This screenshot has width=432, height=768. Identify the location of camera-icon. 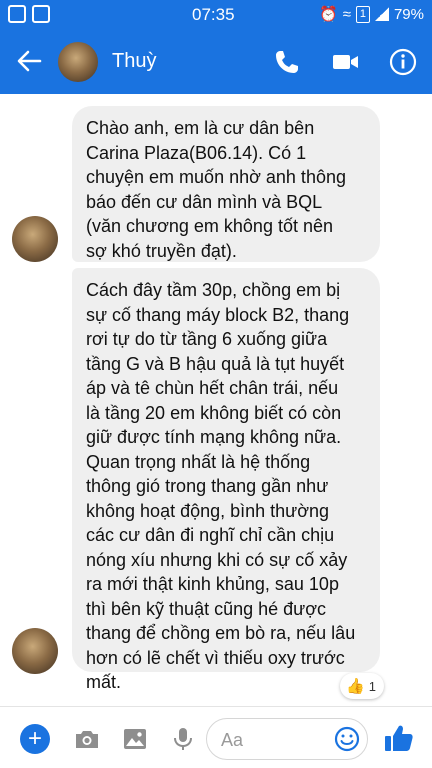
(87, 739).